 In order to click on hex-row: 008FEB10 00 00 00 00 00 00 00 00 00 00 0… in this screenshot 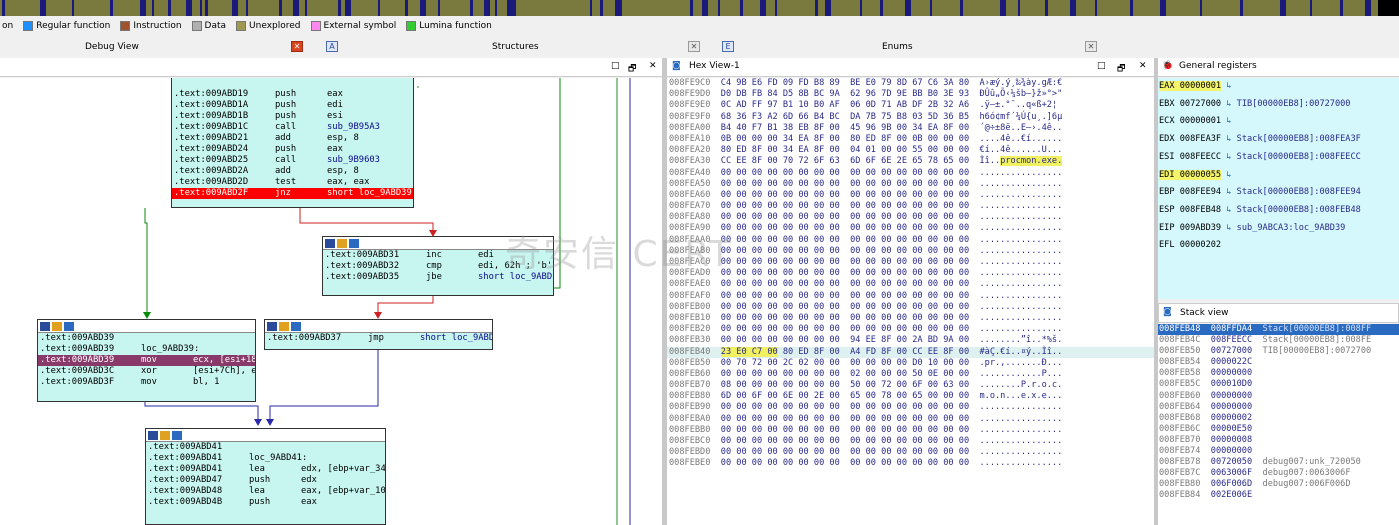, I will do `click(910, 318)`.